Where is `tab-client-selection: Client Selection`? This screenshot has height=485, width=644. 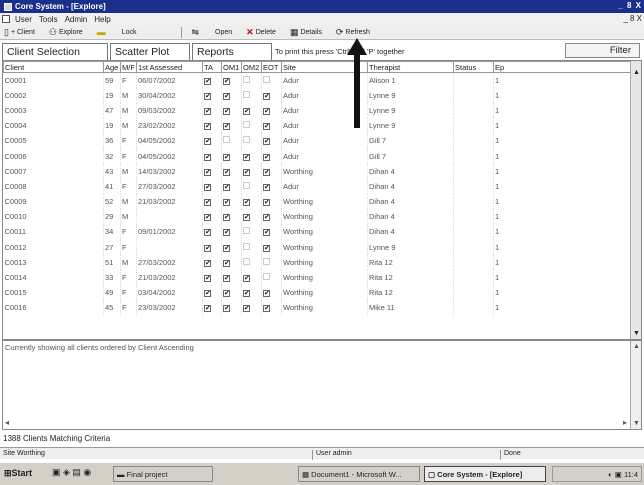
tab-client-selection: Client Selection is located at coordinates (55, 51).